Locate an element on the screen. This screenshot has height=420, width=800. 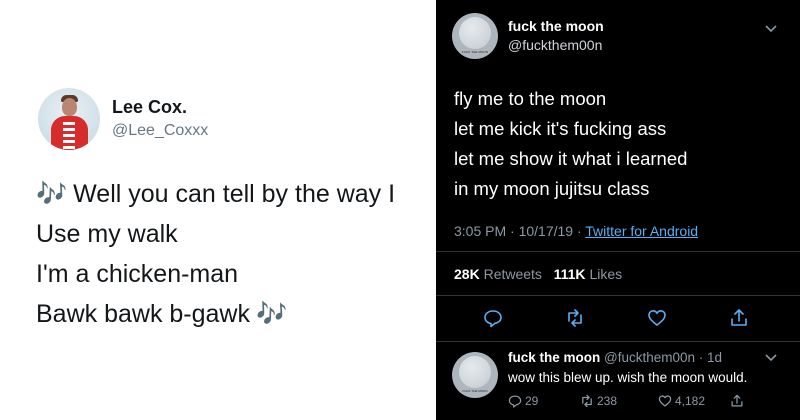
retweet-button: 238 is located at coordinates (598, 401).